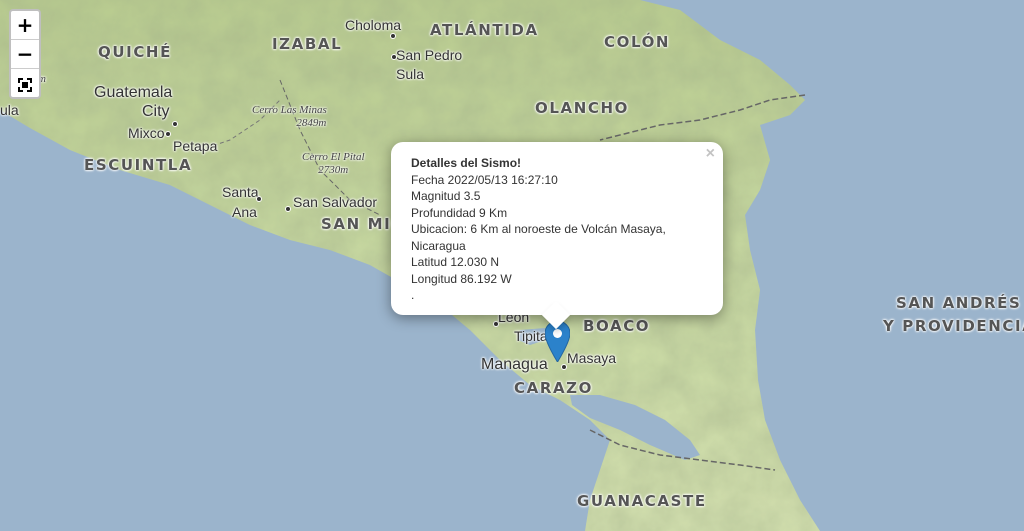 The image size is (1024, 531). I want to click on peak-label: Cerro El Pital 2730m, so click(333, 163).